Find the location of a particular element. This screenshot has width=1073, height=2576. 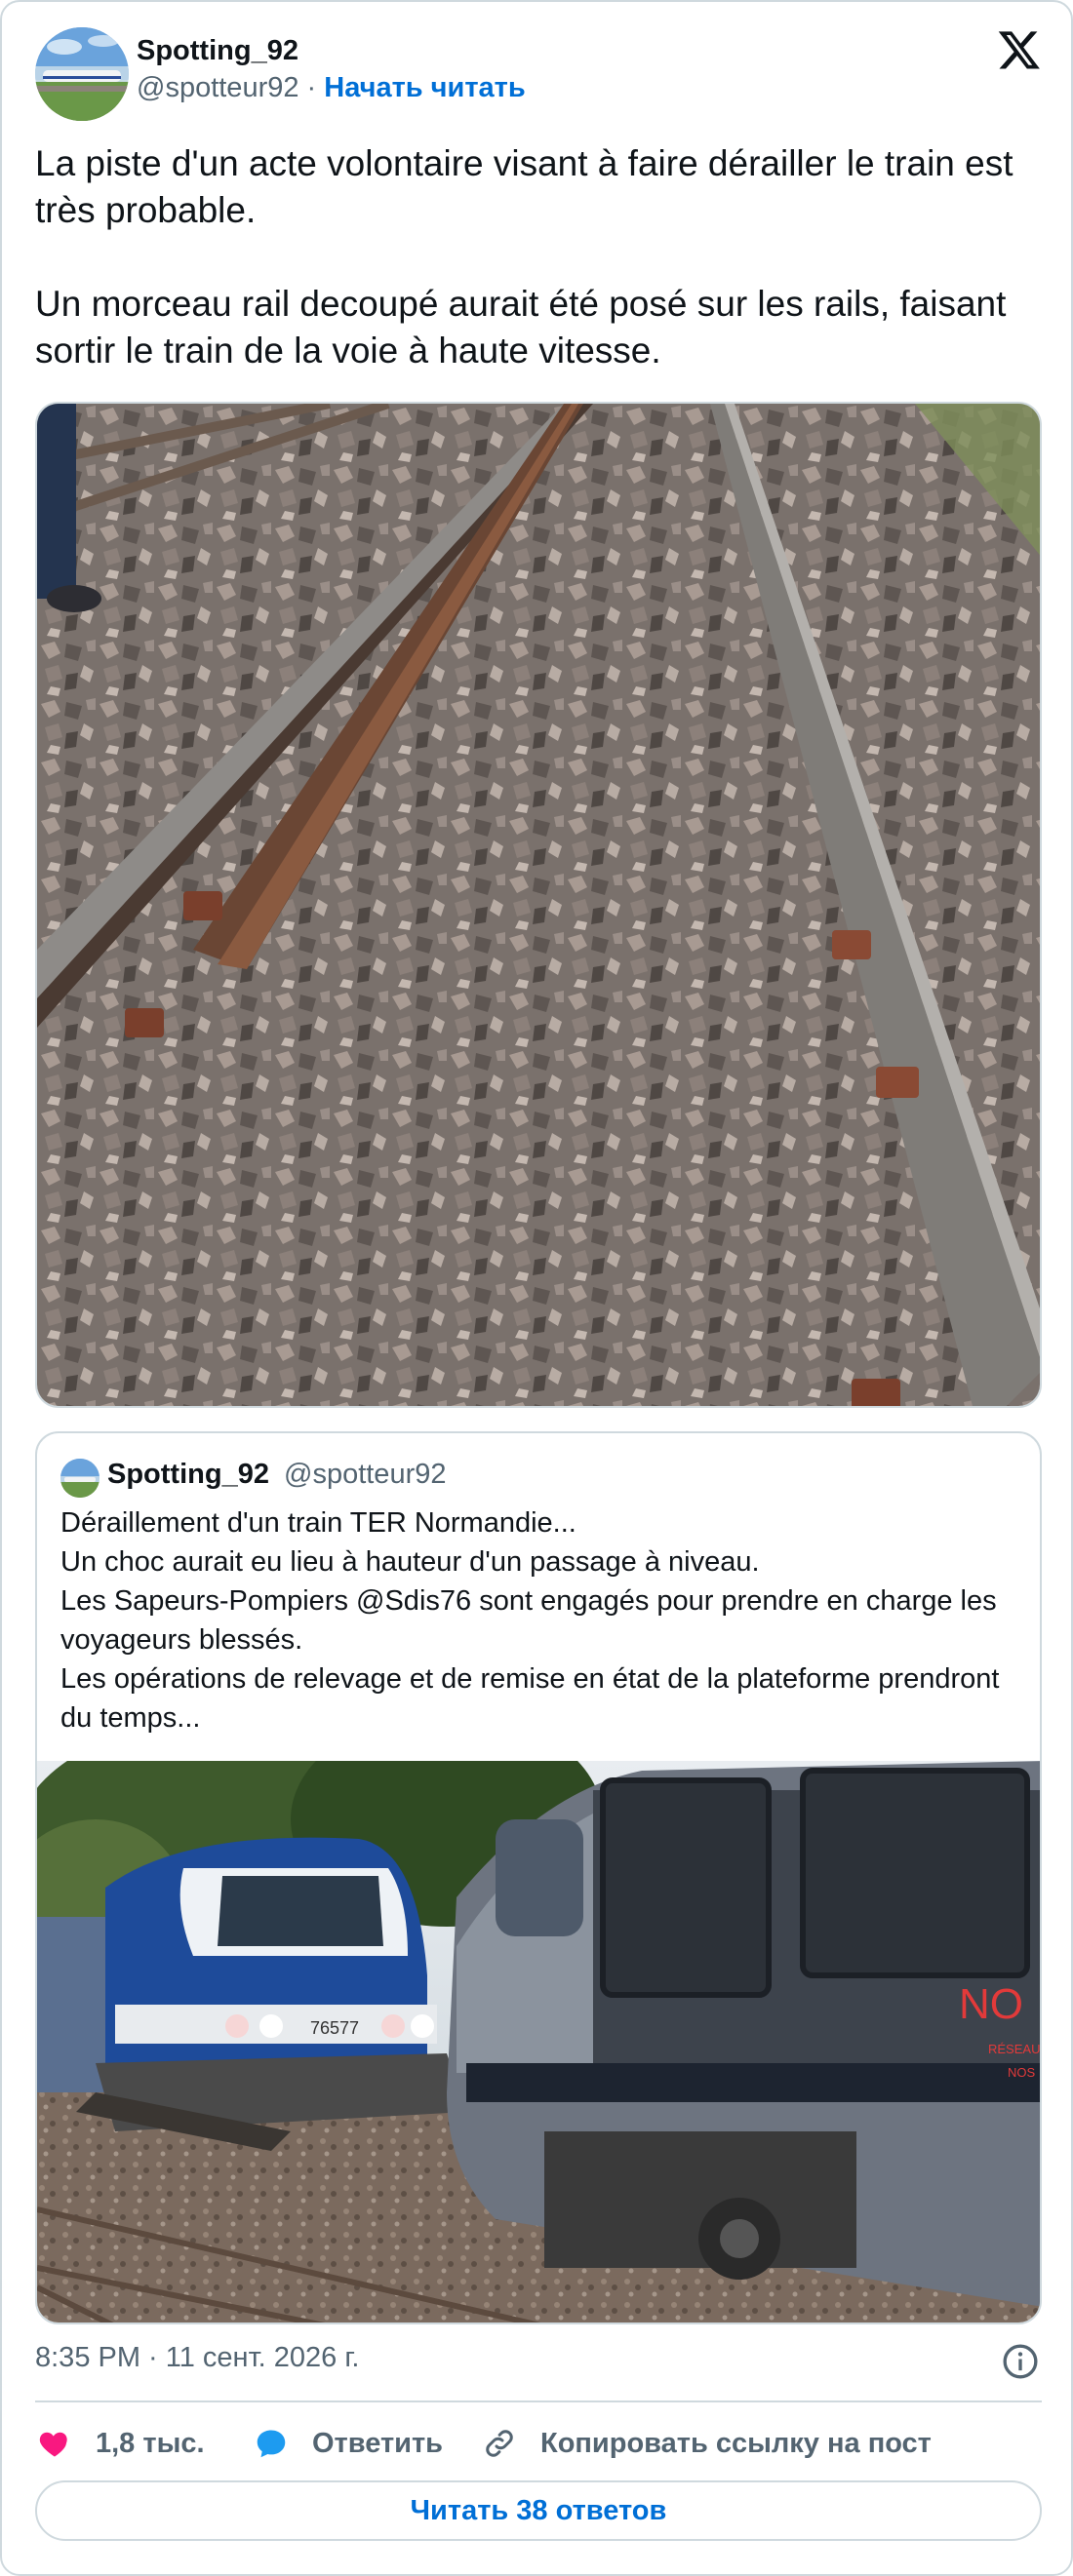

divider is located at coordinates (538, 2401).